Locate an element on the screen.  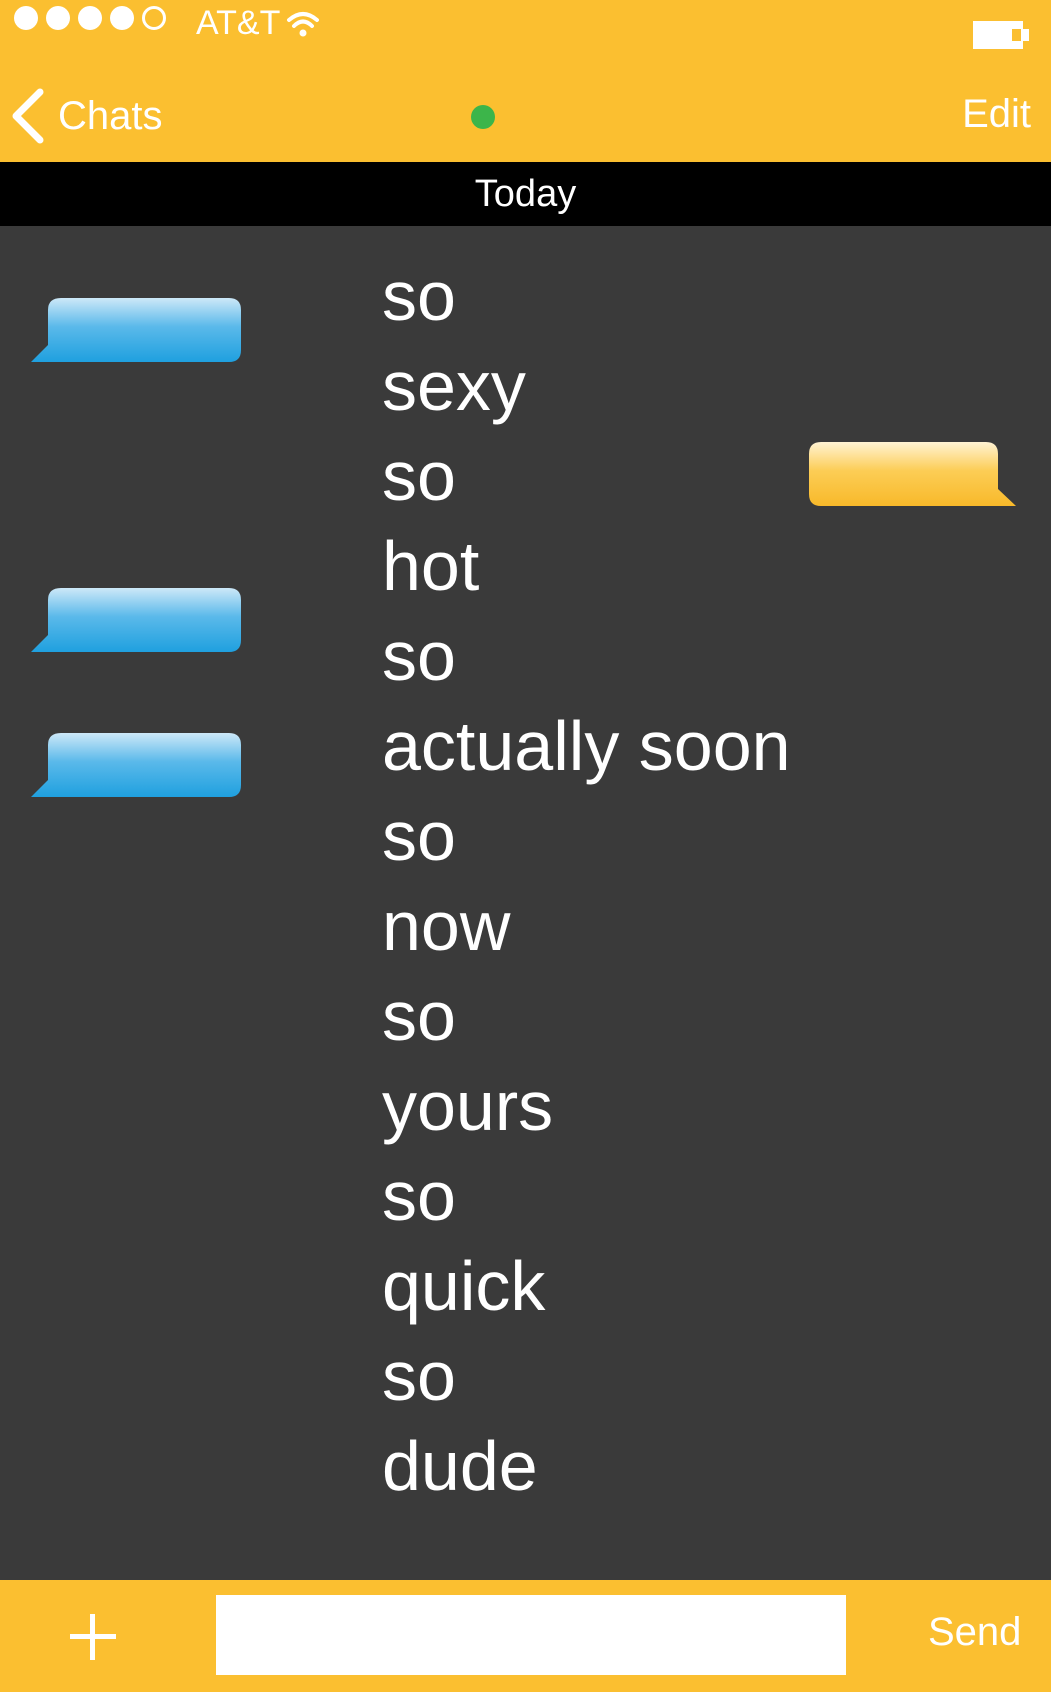
outgoing-bubble is located at coordinates (920, 479).